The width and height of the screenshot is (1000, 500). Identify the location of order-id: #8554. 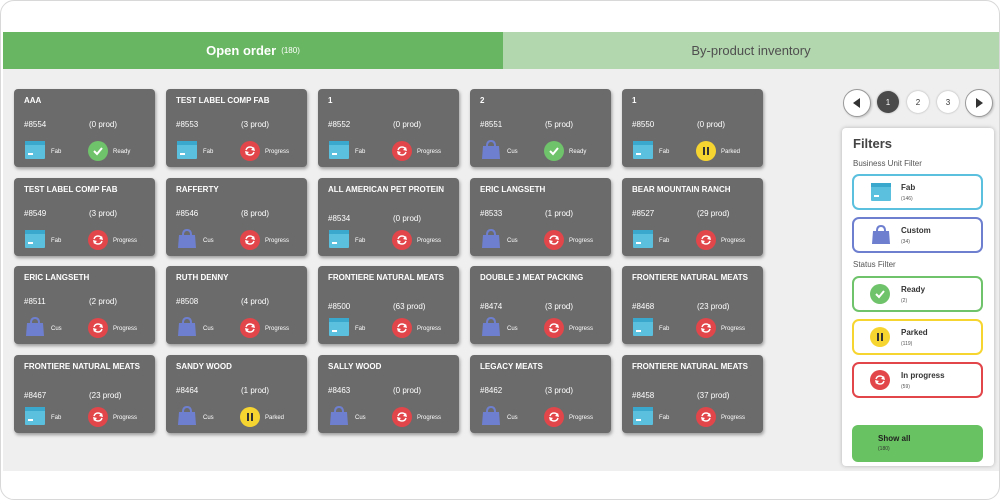
(35, 124).